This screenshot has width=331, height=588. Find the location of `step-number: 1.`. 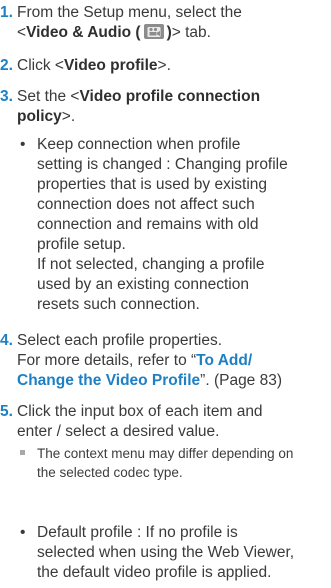

step-number: 1. is located at coordinates (6, 12).